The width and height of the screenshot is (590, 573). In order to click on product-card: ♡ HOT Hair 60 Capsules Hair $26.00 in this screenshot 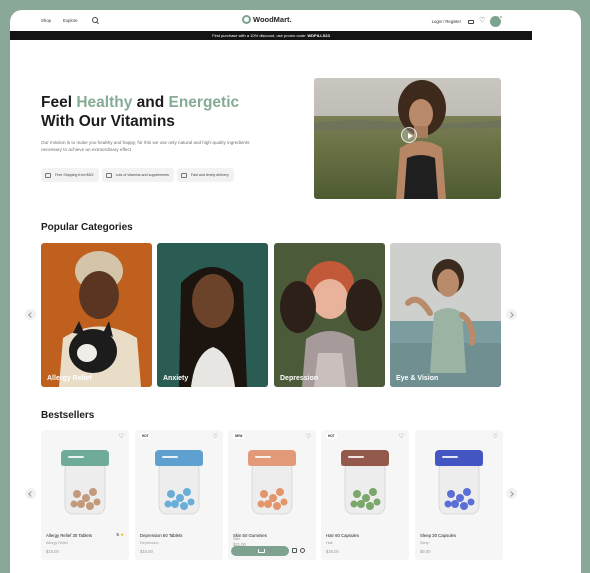, I will do `click(365, 495)`.